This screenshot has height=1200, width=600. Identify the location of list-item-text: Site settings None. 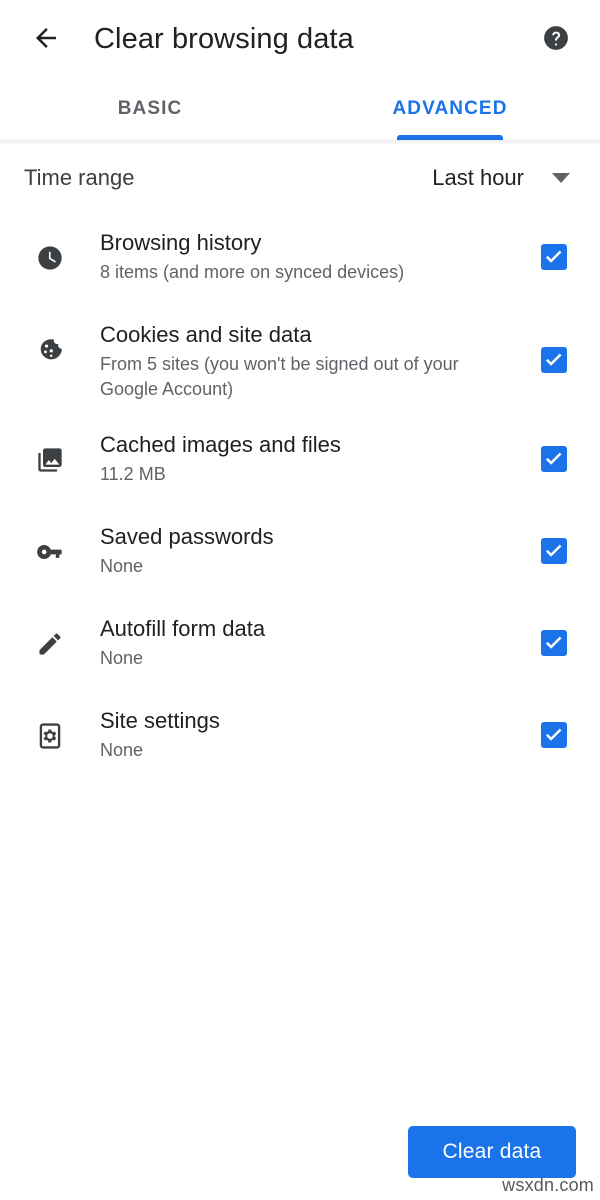
(302, 733).